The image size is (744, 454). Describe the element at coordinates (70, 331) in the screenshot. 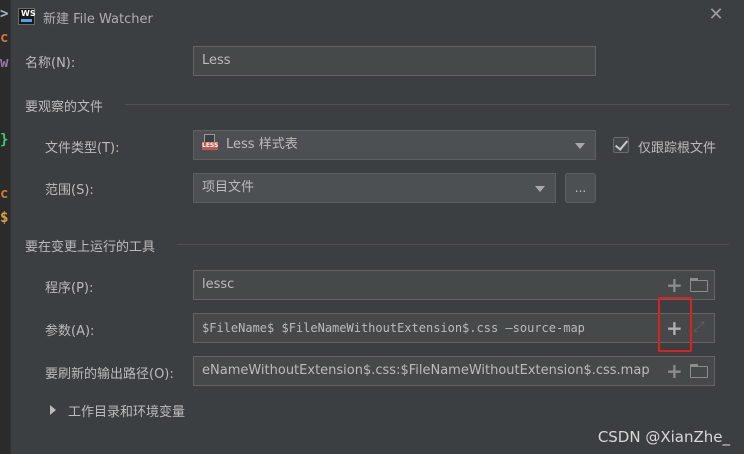

I see `arguments-label: 参数(A):` at that location.